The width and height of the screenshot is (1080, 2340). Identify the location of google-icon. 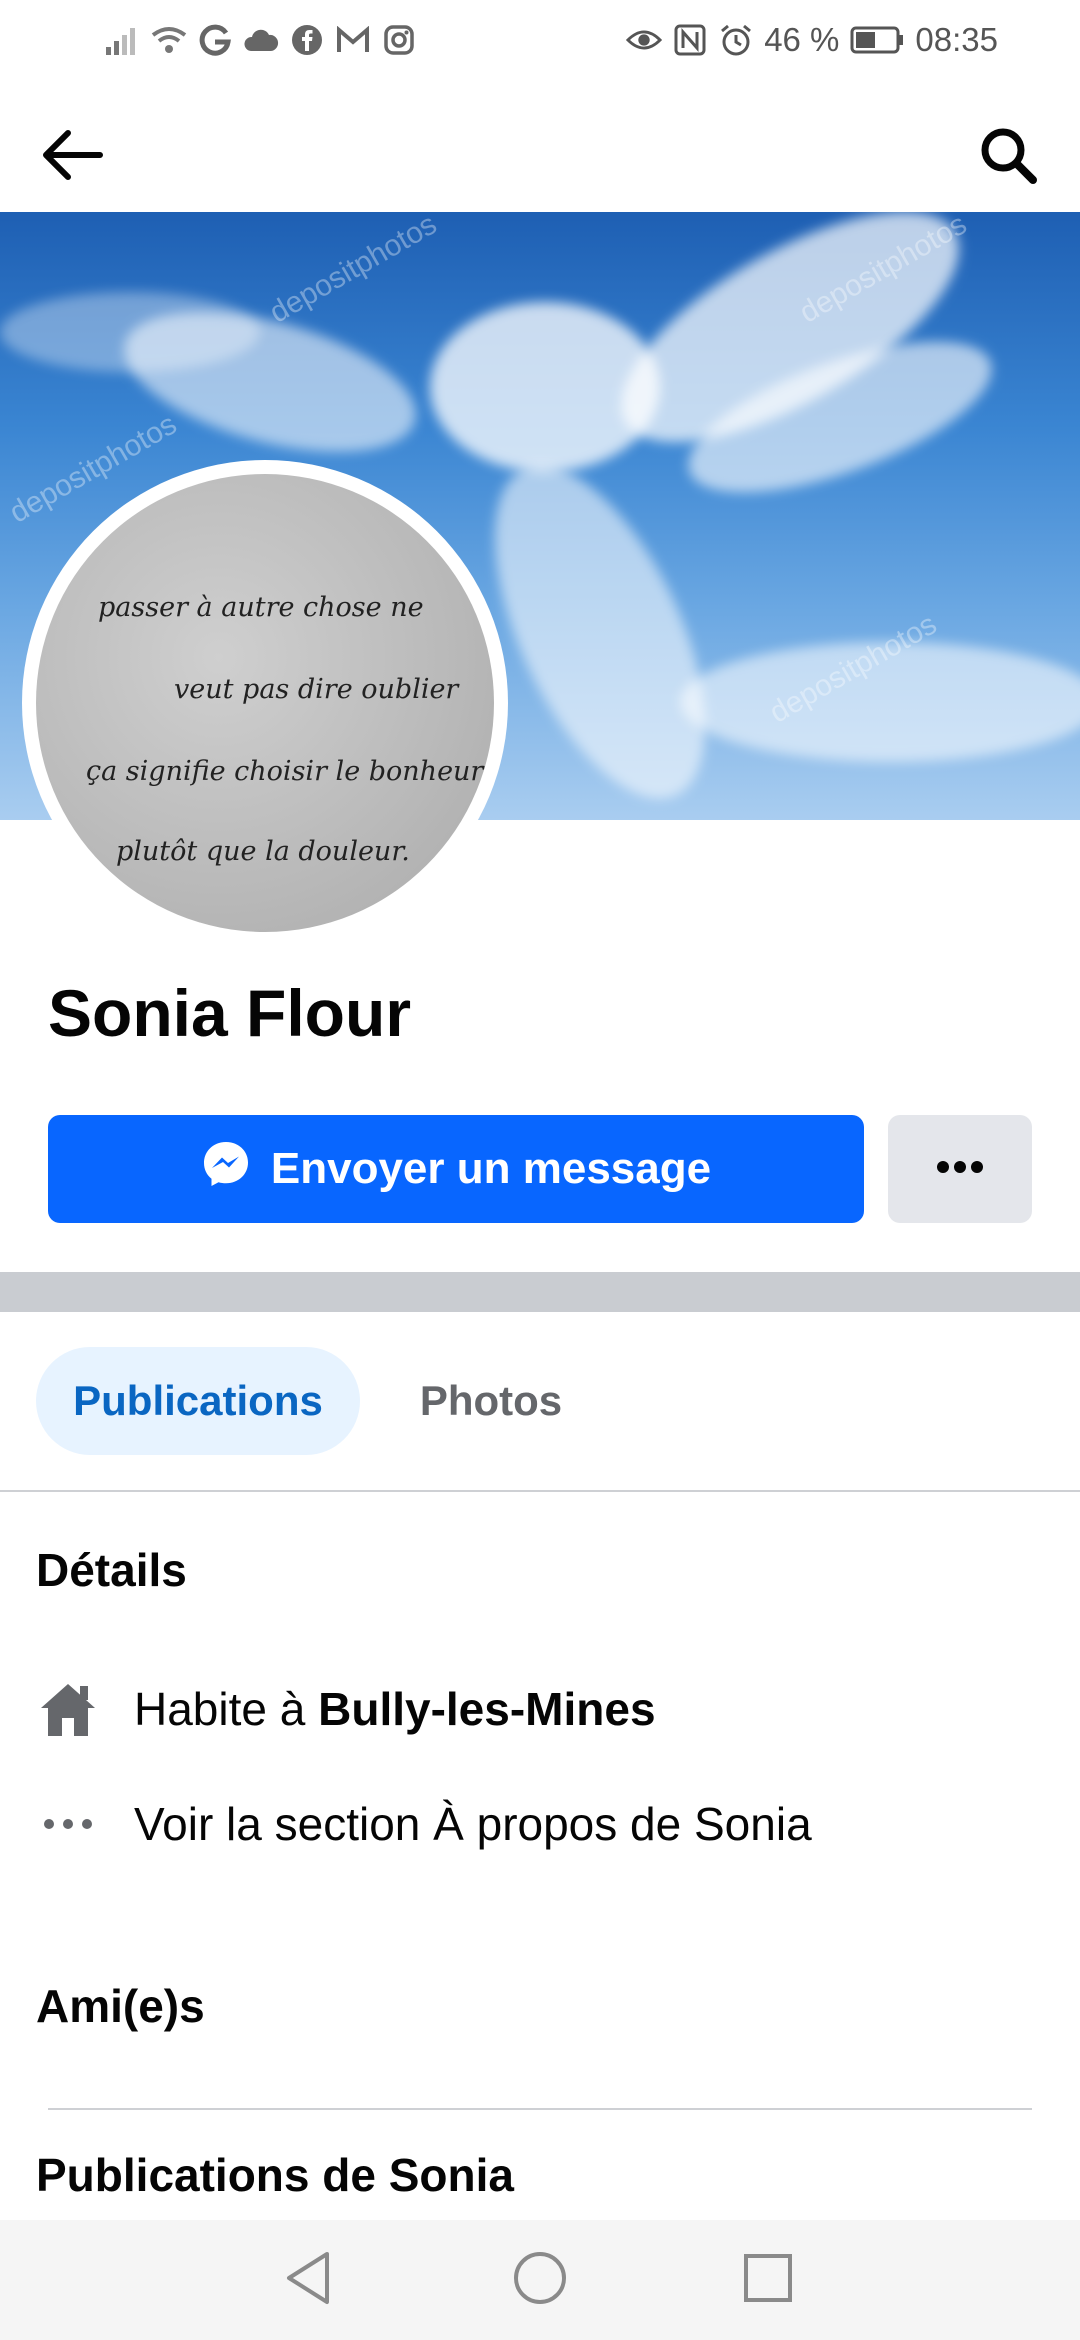
(215, 40).